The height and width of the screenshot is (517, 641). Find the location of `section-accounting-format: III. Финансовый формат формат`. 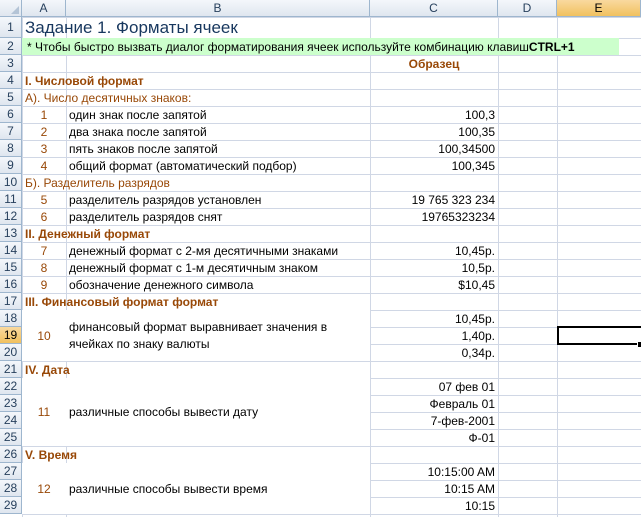

section-accounting-format: III. Финансовый формат формат is located at coordinates (192, 301).